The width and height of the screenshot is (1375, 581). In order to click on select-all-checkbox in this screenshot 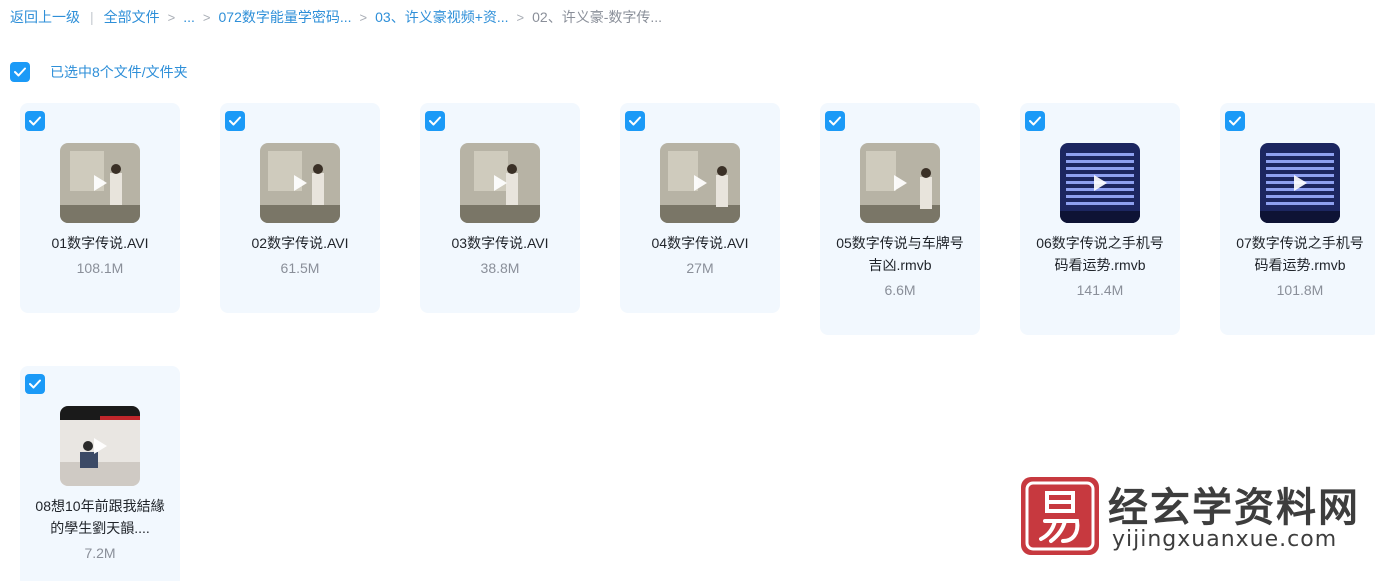, I will do `click(20, 72)`.